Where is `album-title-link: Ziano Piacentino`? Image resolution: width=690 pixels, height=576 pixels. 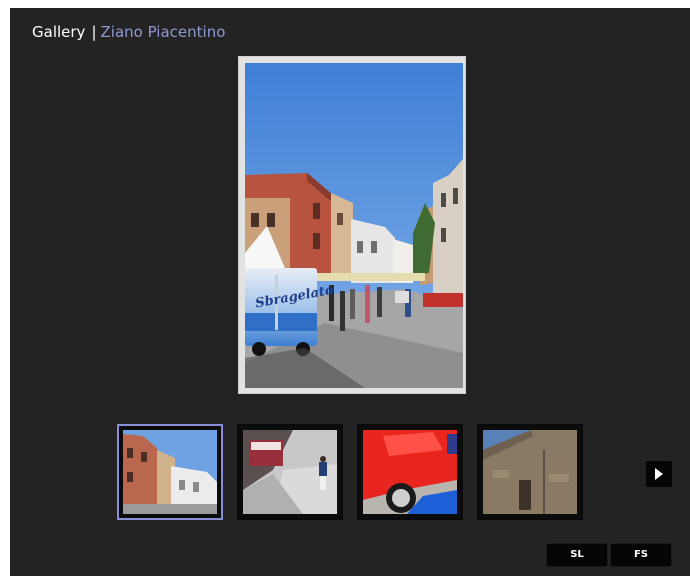
album-title-link: Ziano Piacentino is located at coordinates (163, 32).